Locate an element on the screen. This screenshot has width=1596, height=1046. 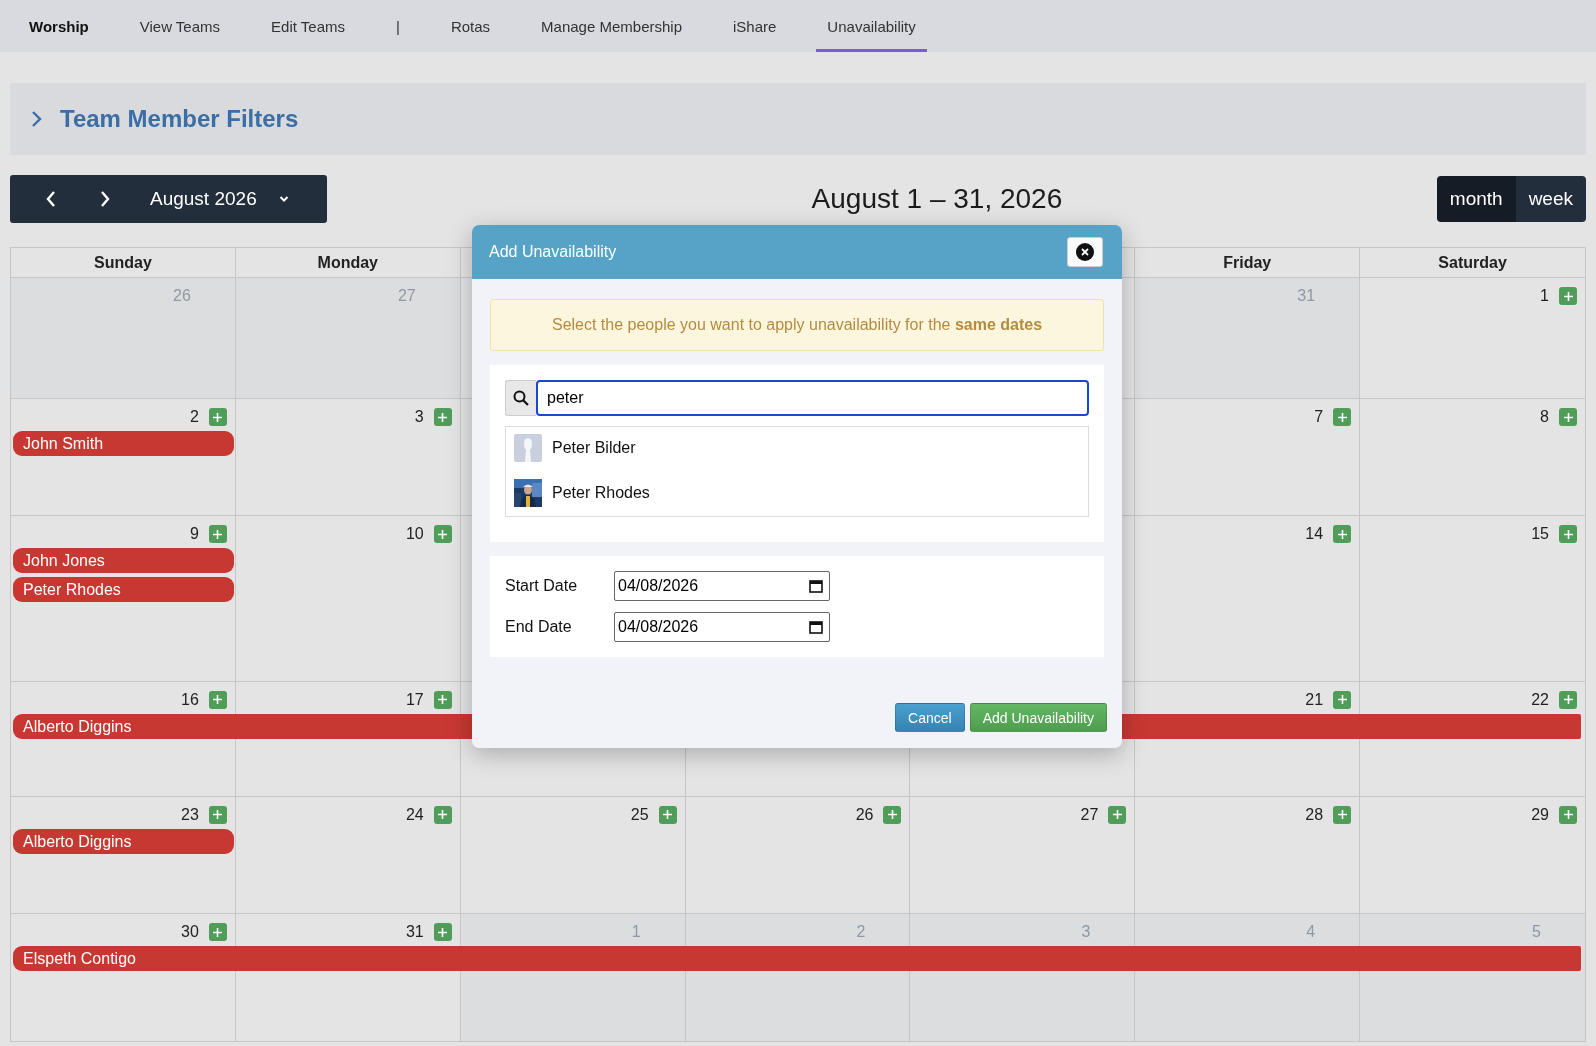
day-number: 31 is located at coordinates (1306, 296).